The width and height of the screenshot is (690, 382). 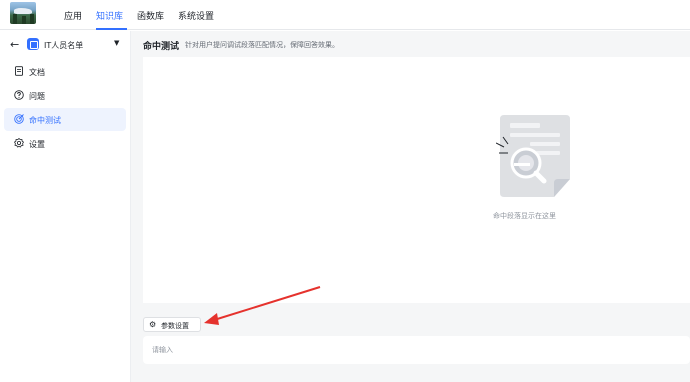 I want to click on sidebar-item-label: 命中测试, so click(x=45, y=120).